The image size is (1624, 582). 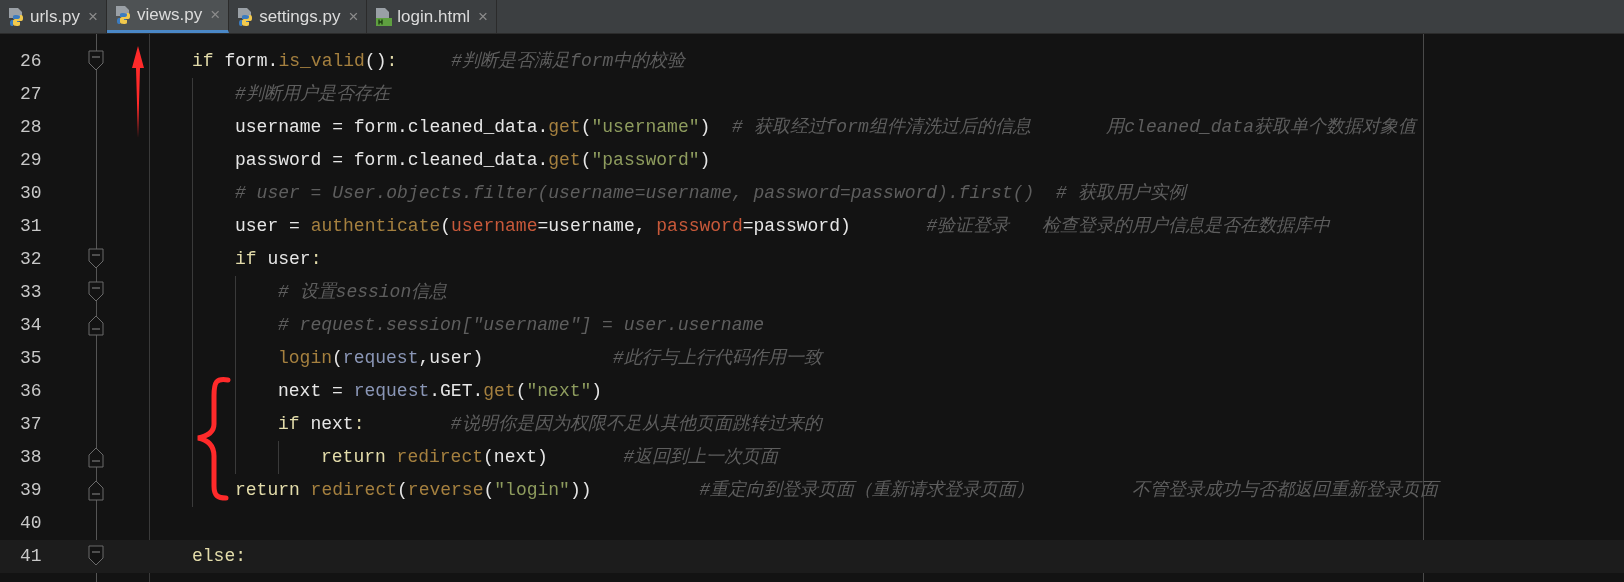 I want to click on editor-tab: views.py ×, so click(x=168, y=16).